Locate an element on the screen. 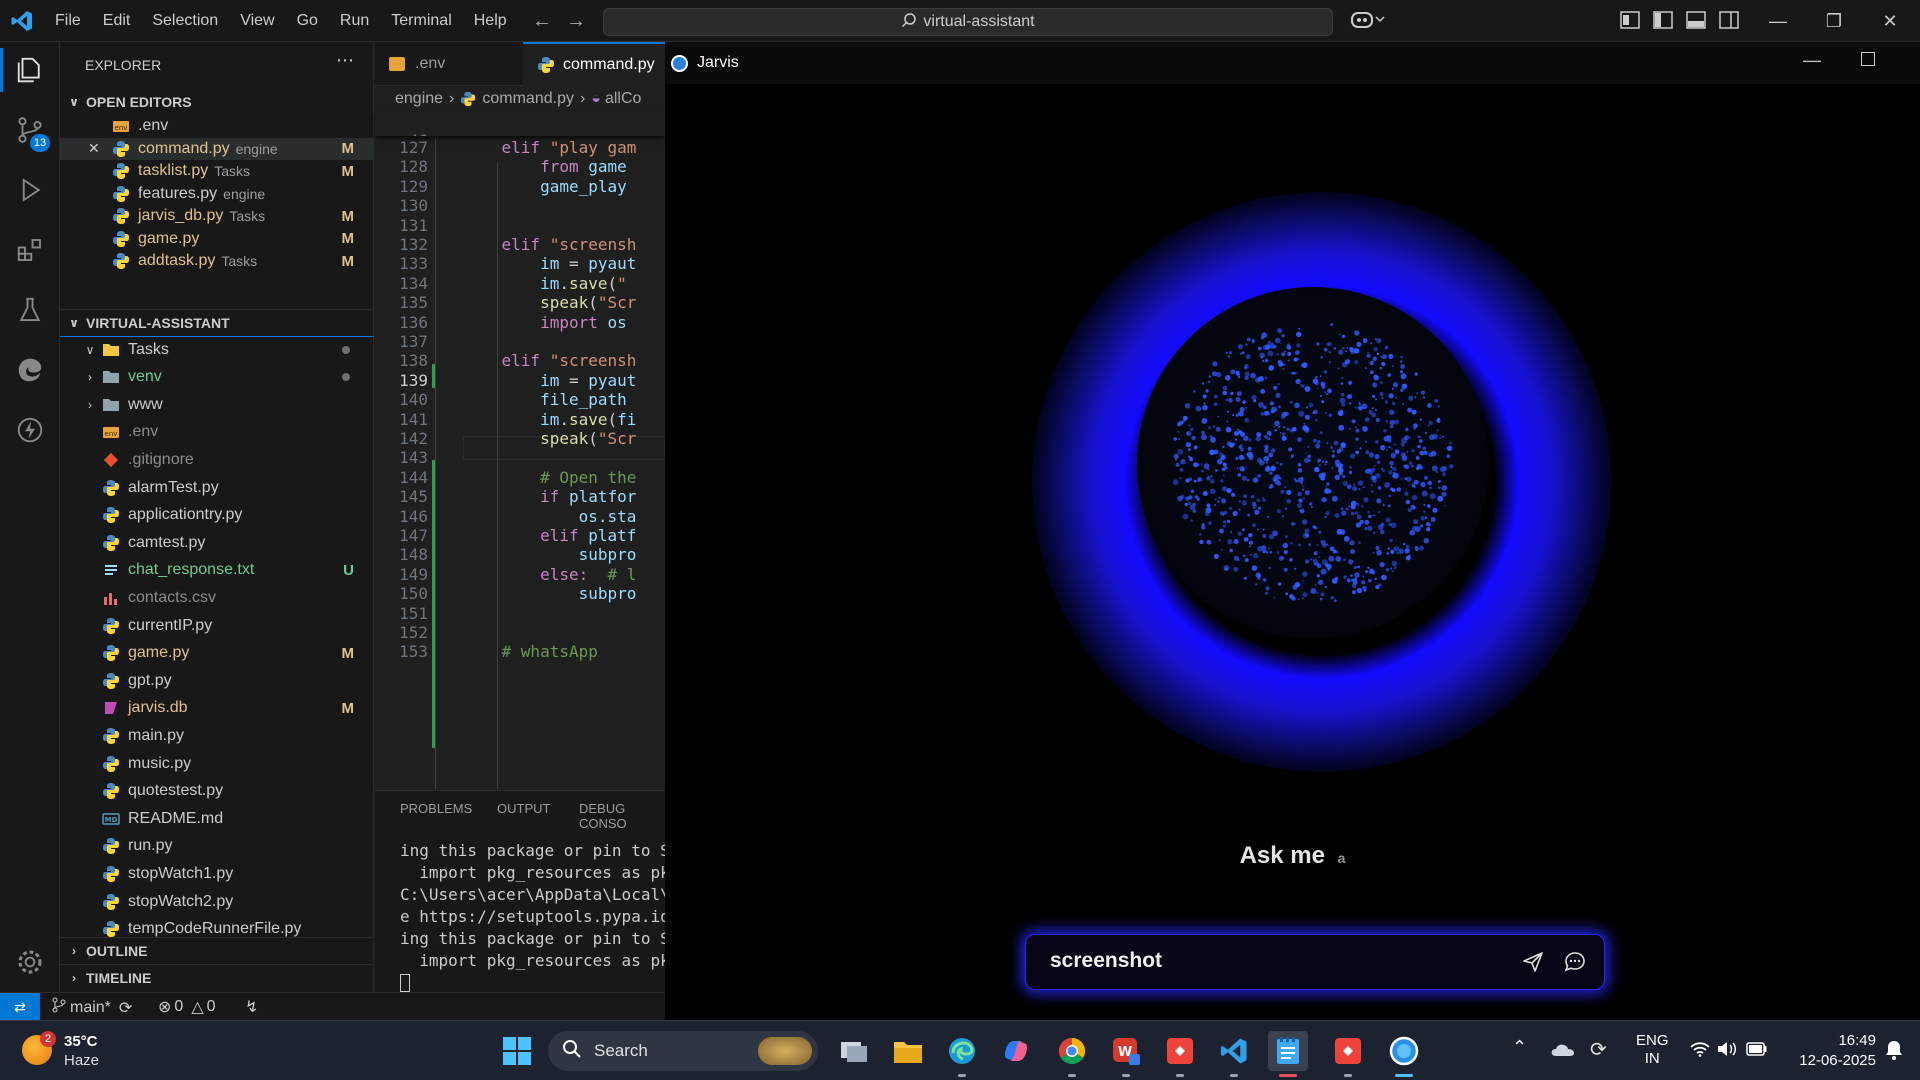  run-debug-icon is located at coordinates (30, 190).